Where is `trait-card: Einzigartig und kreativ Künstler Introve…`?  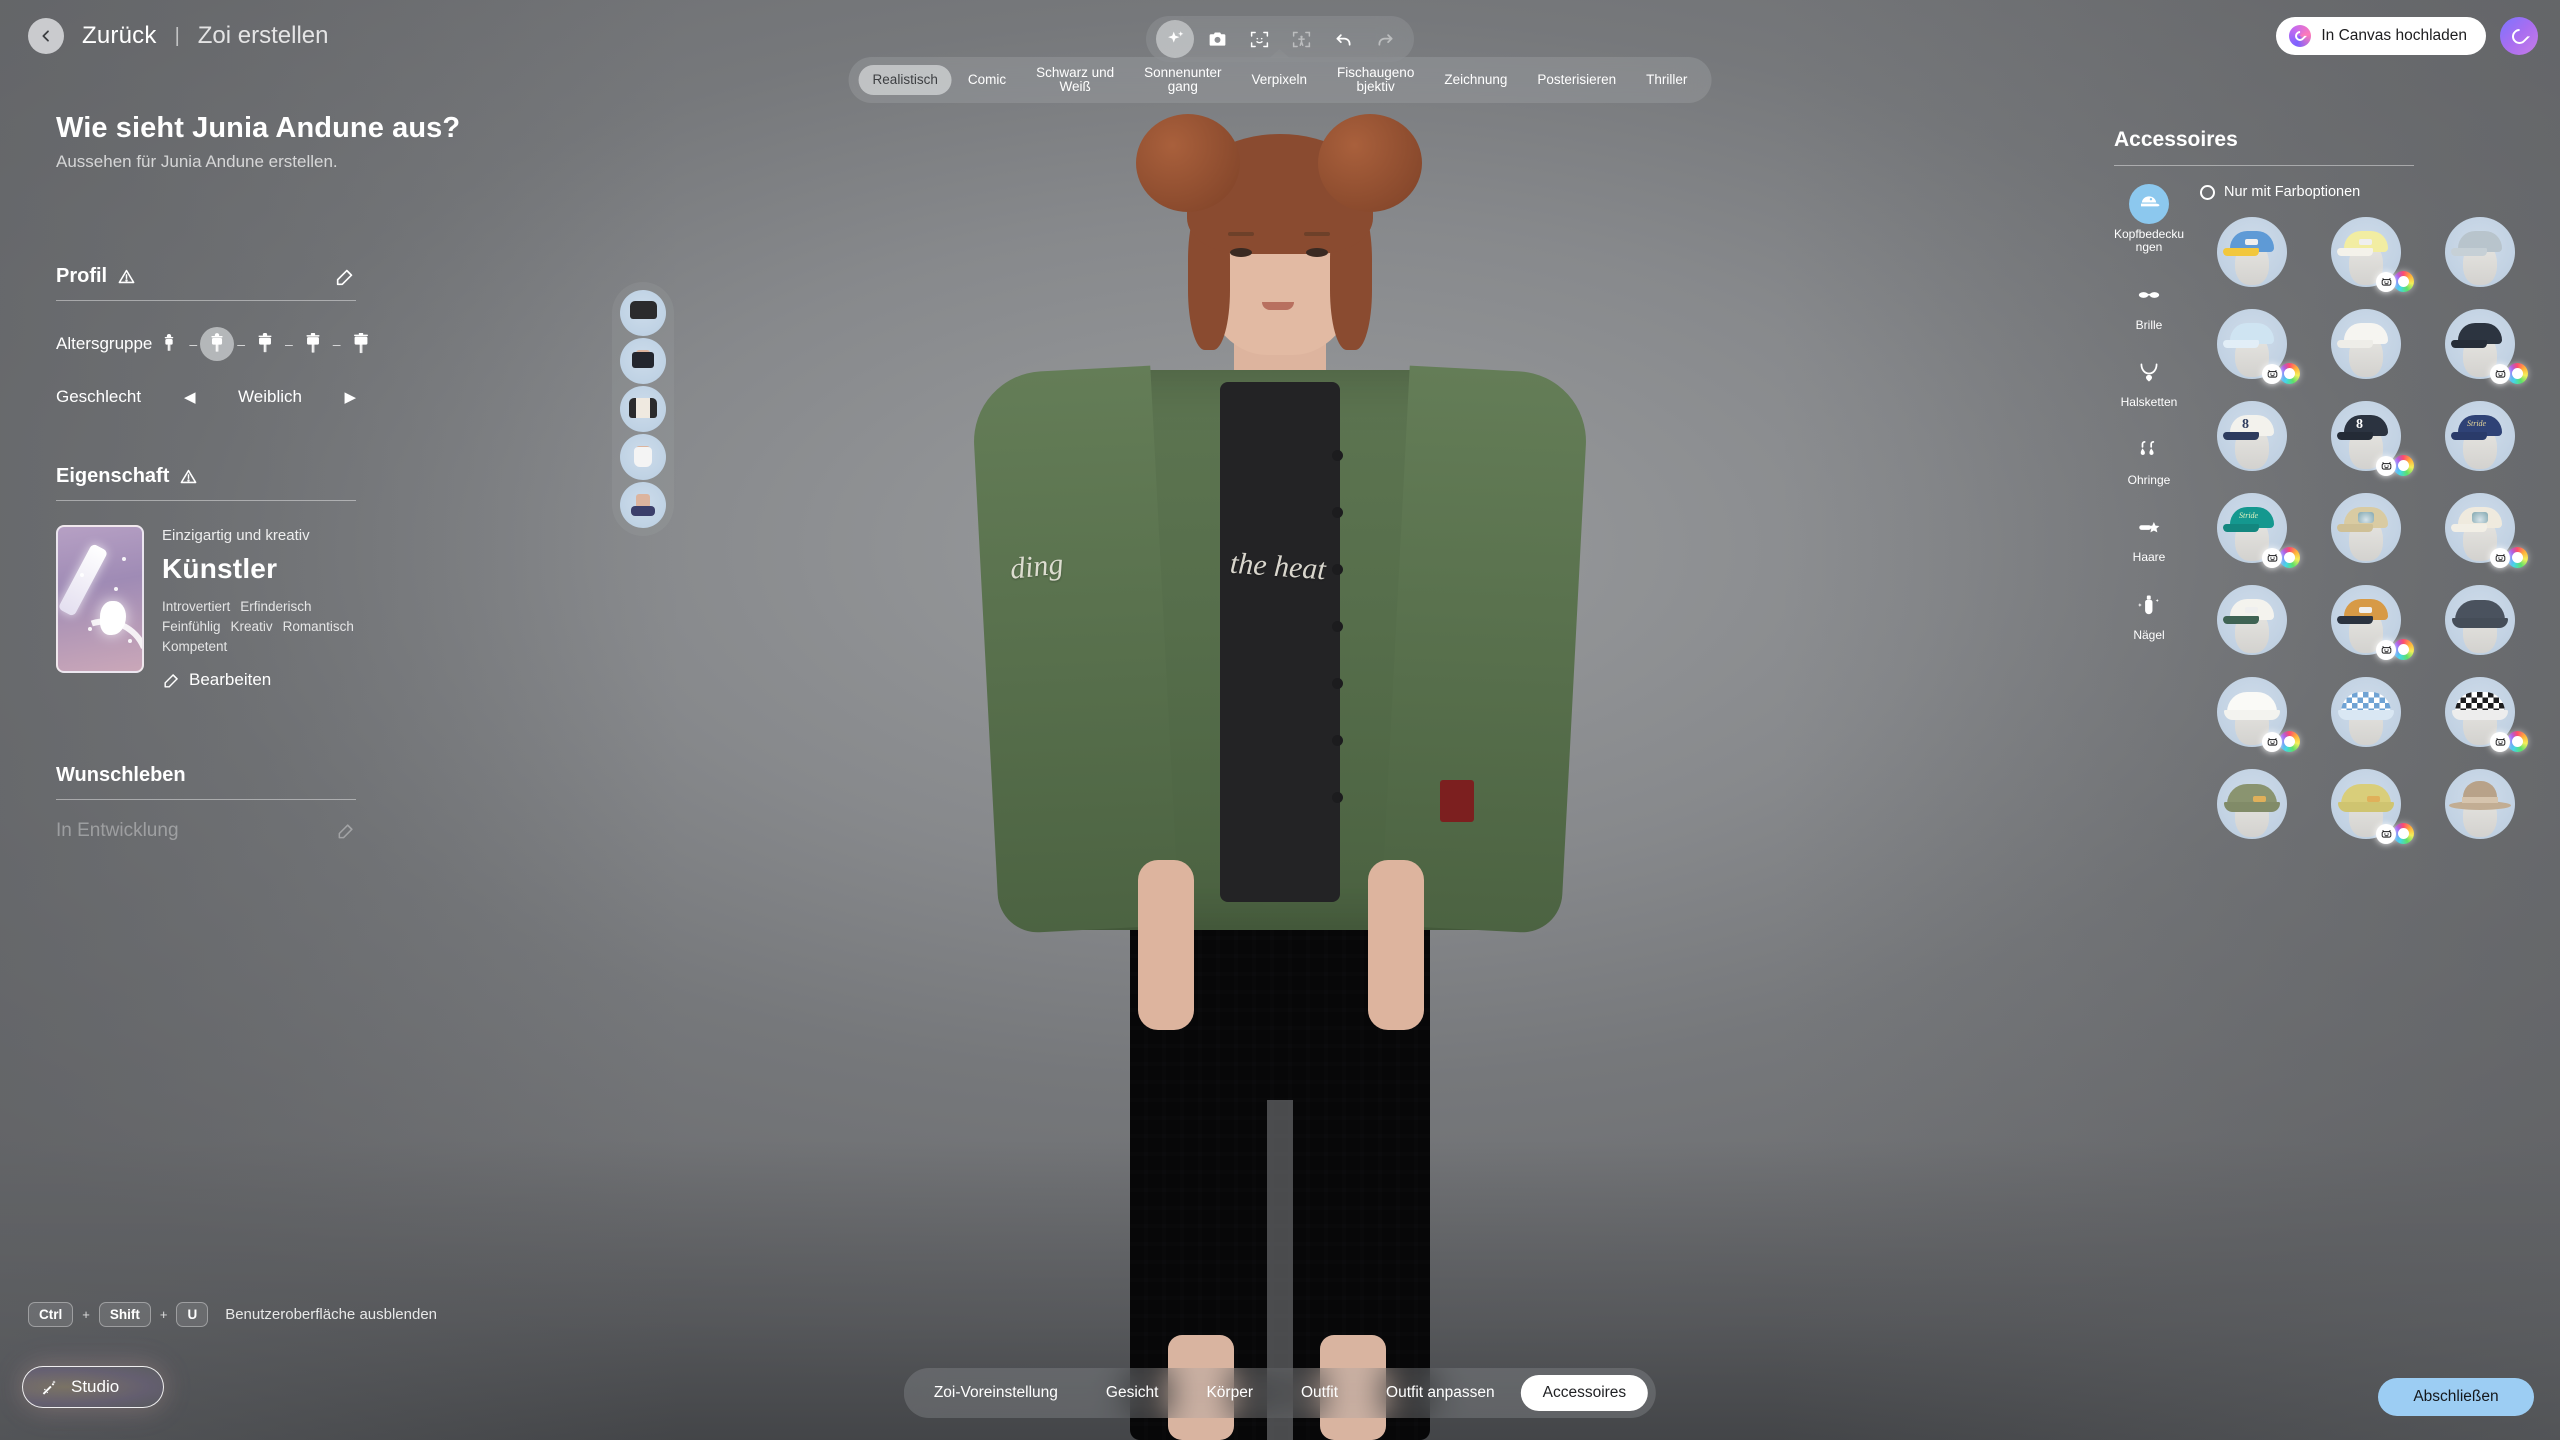
trait-card: Einzigartig und kreativ Künstler Introve… is located at coordinates (206, 607).